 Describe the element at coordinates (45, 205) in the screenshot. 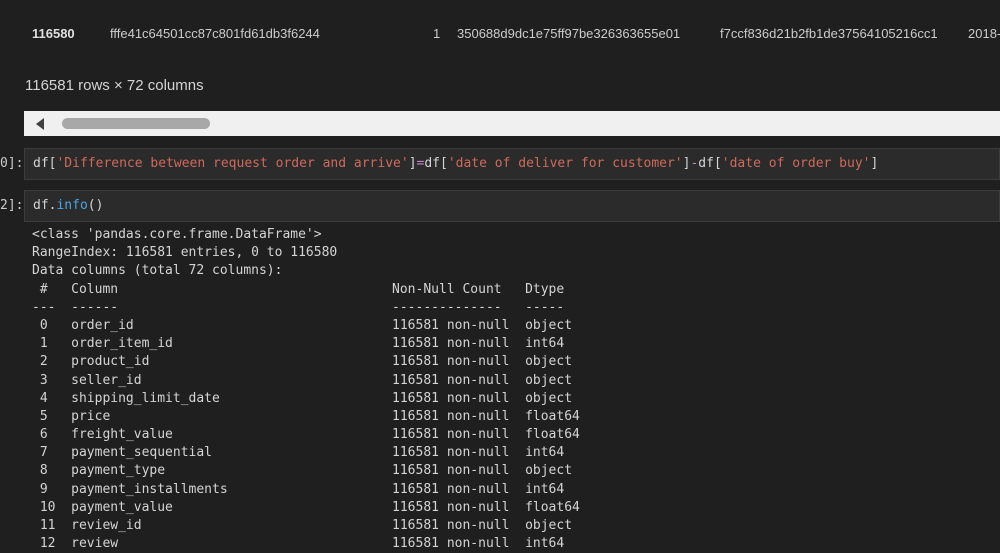

I see `code-token: df.` at that location.